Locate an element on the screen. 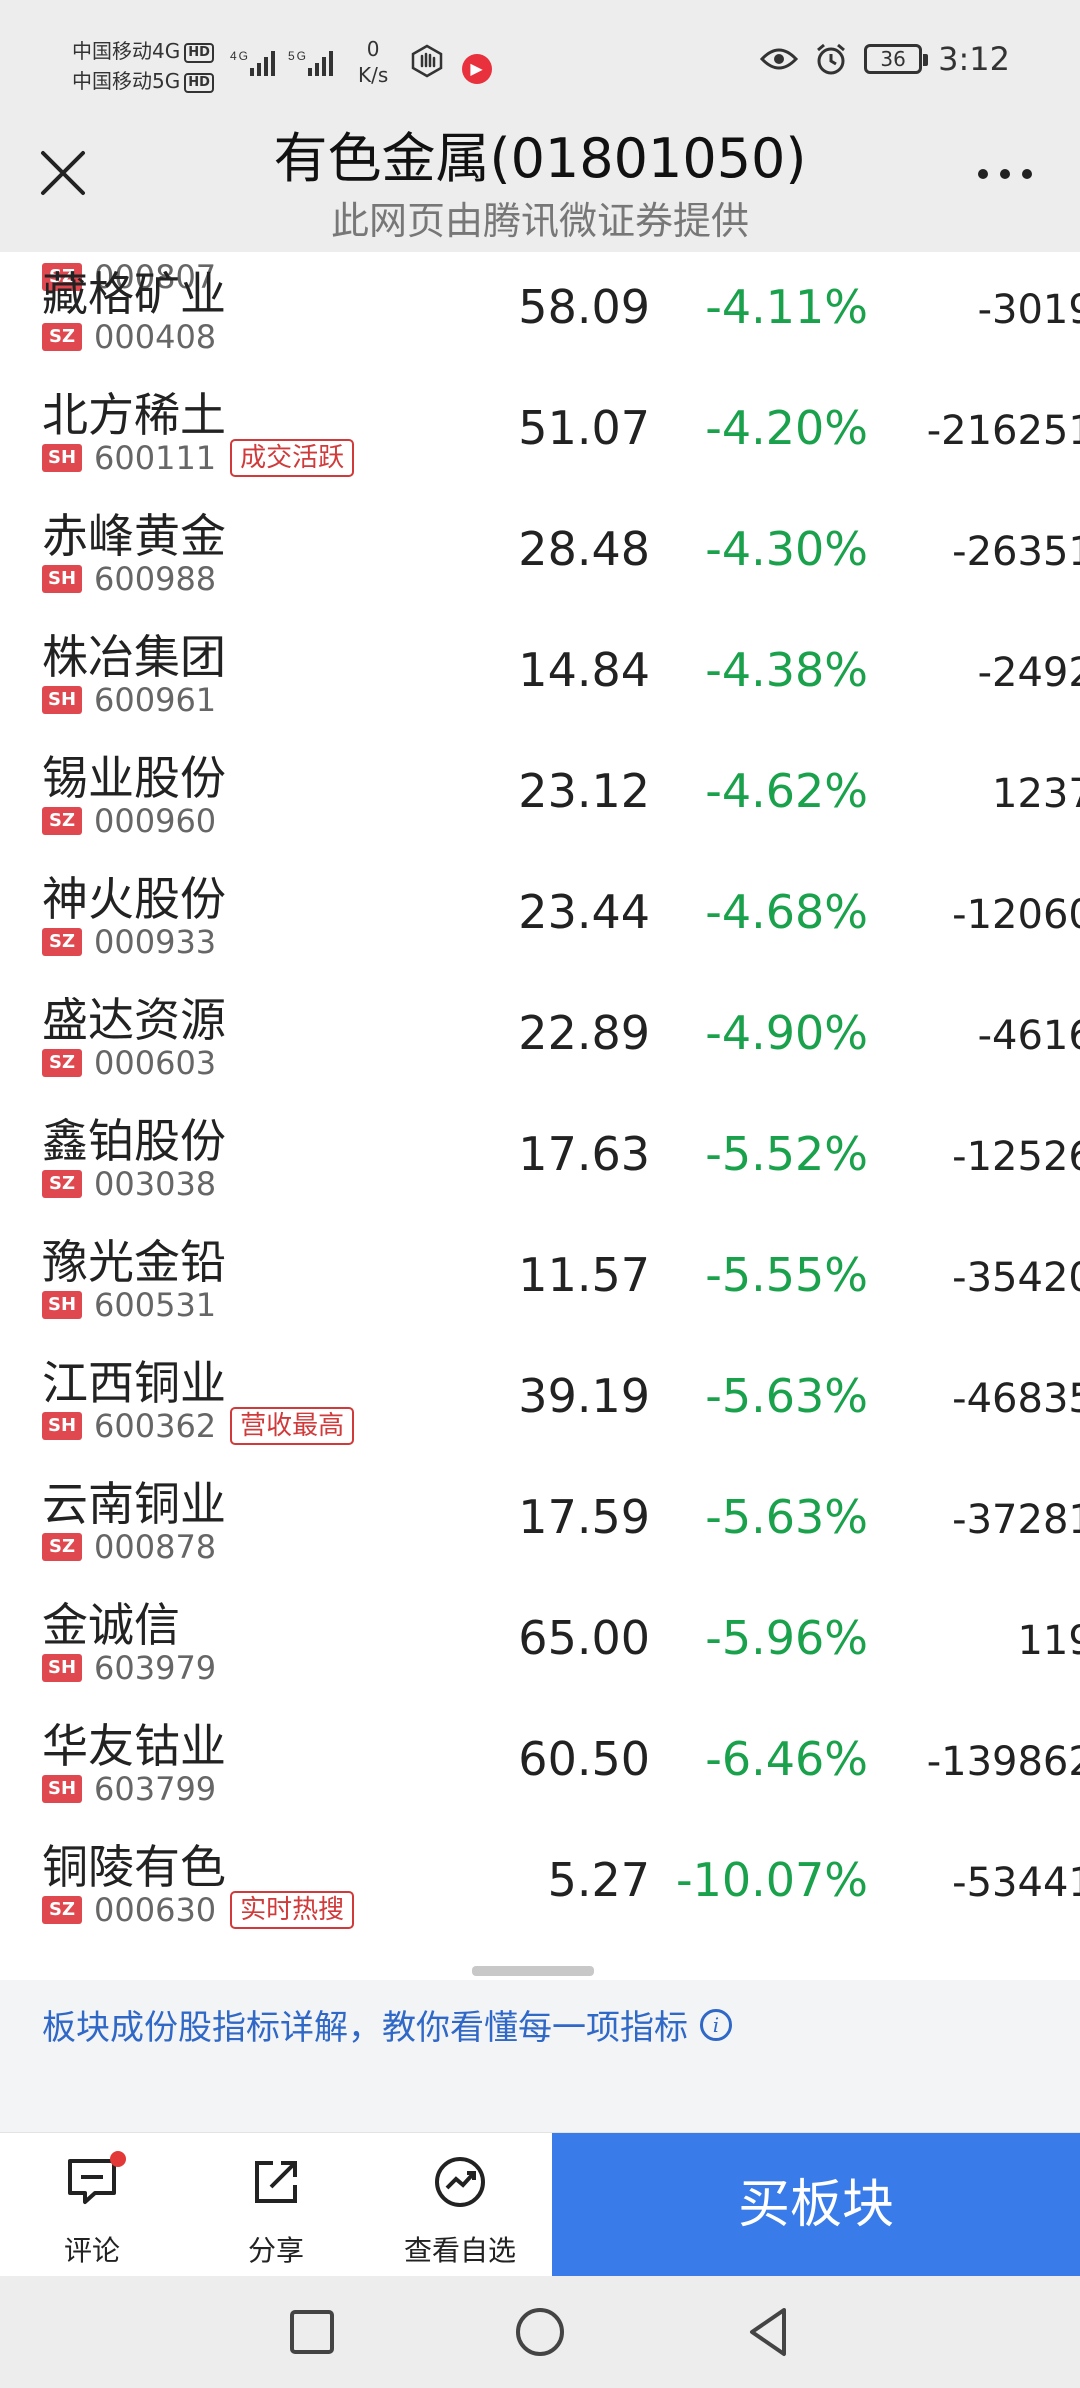  table-row: 华友钴业SH 603799 60.50 -6.46% -139862.3 is located at coordinates (540, 1764).